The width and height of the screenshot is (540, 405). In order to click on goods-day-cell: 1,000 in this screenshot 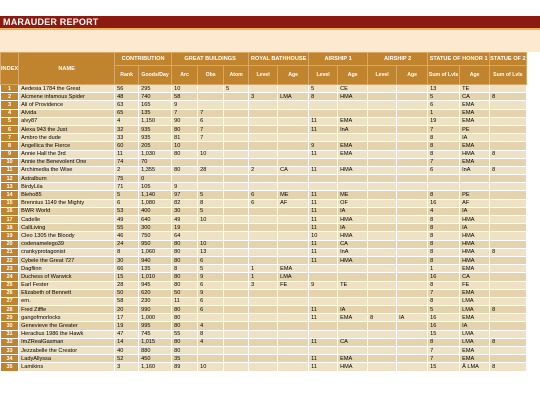, I will do `click(155, 318)`.